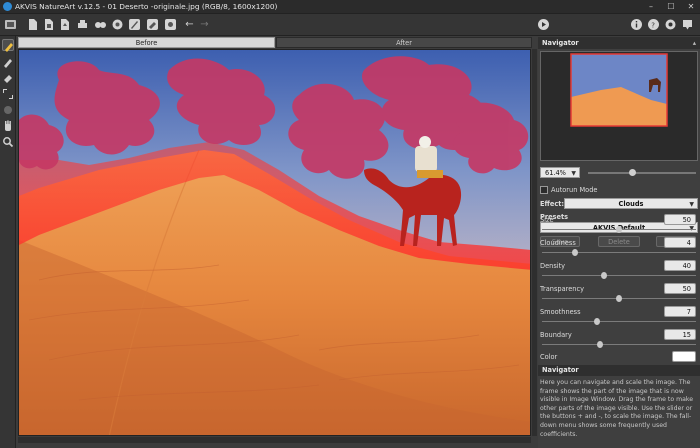 This screenshot has height=448, width=700. Describe the element at coordinates (82, 24) in the screenshot. I see `print-icon` at that location.